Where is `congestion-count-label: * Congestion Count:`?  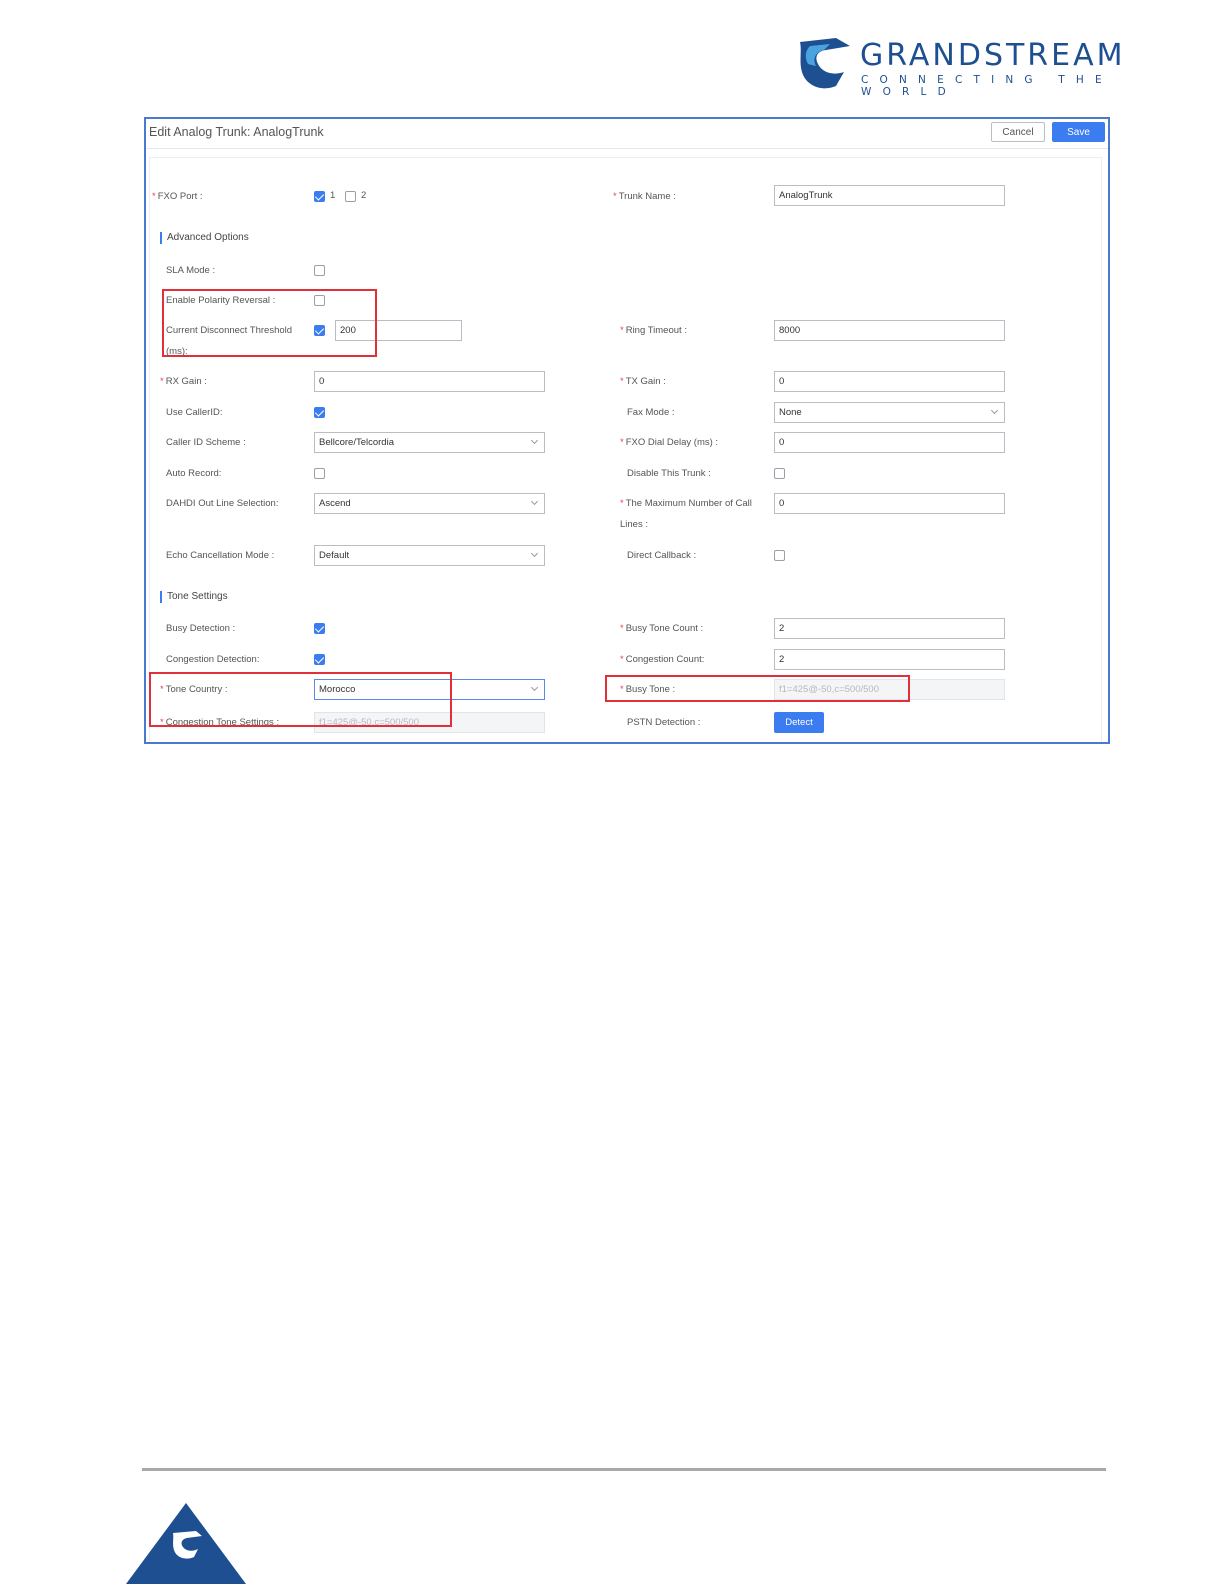 congestion-count-label: * Congestion Count: is located at coordinates (662, 659).